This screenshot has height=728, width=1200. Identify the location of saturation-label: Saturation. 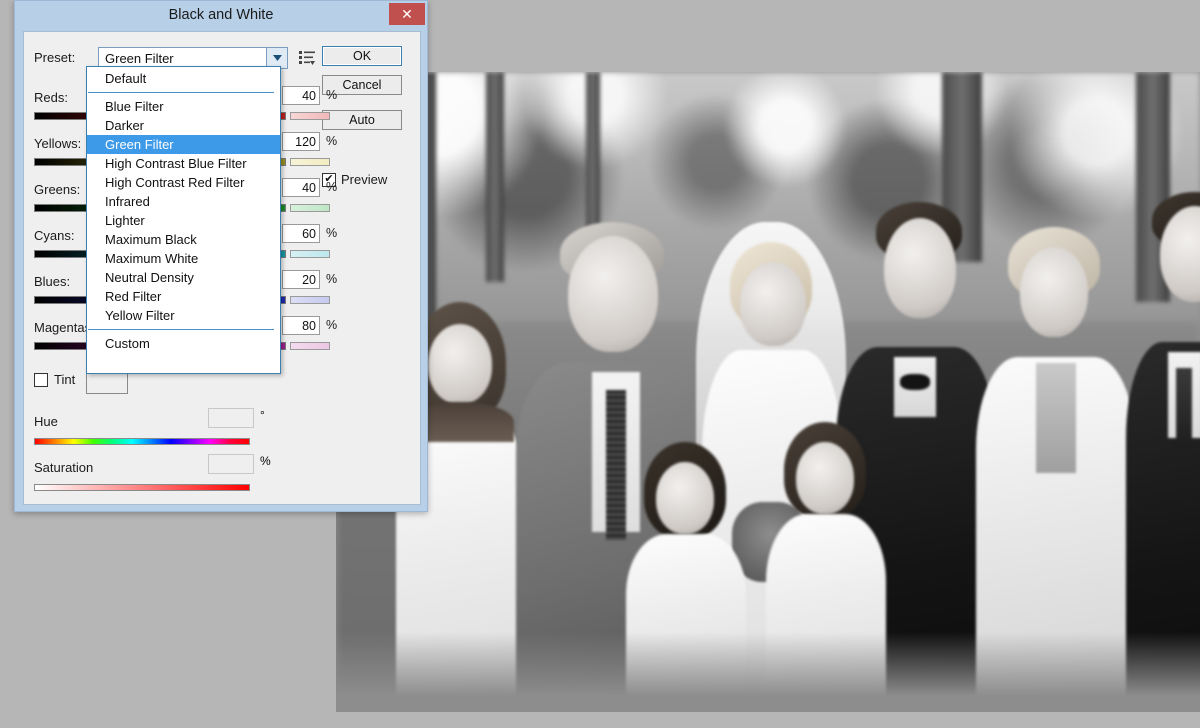
(64, 467).